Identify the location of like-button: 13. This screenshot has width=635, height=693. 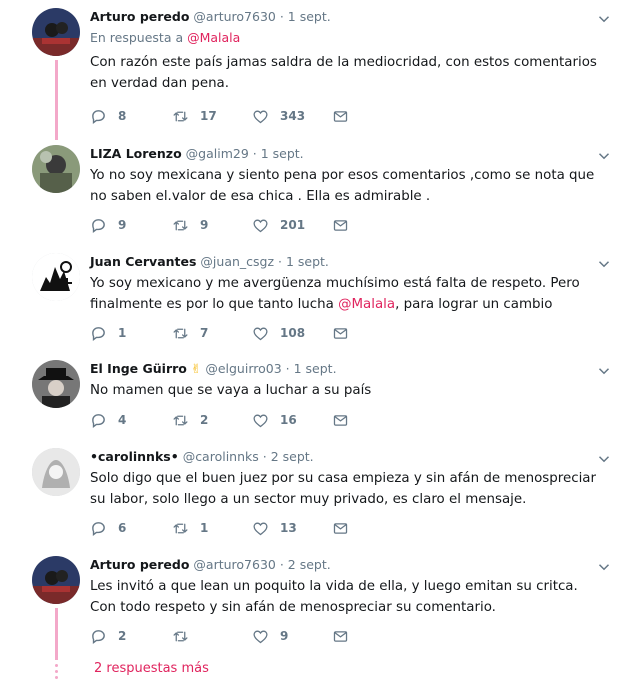
(274, 528).